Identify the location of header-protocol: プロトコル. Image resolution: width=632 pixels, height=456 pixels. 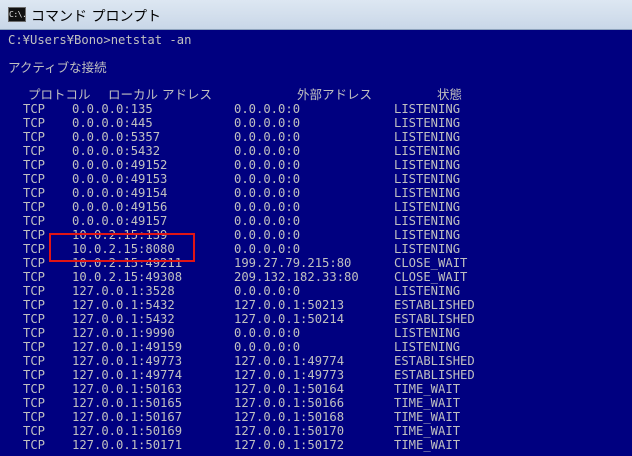
(59, 94).